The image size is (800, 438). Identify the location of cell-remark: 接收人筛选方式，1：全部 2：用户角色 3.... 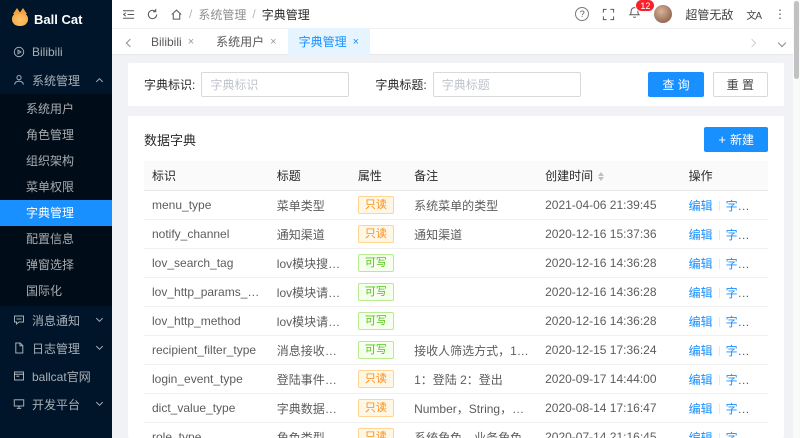
(472, 350).